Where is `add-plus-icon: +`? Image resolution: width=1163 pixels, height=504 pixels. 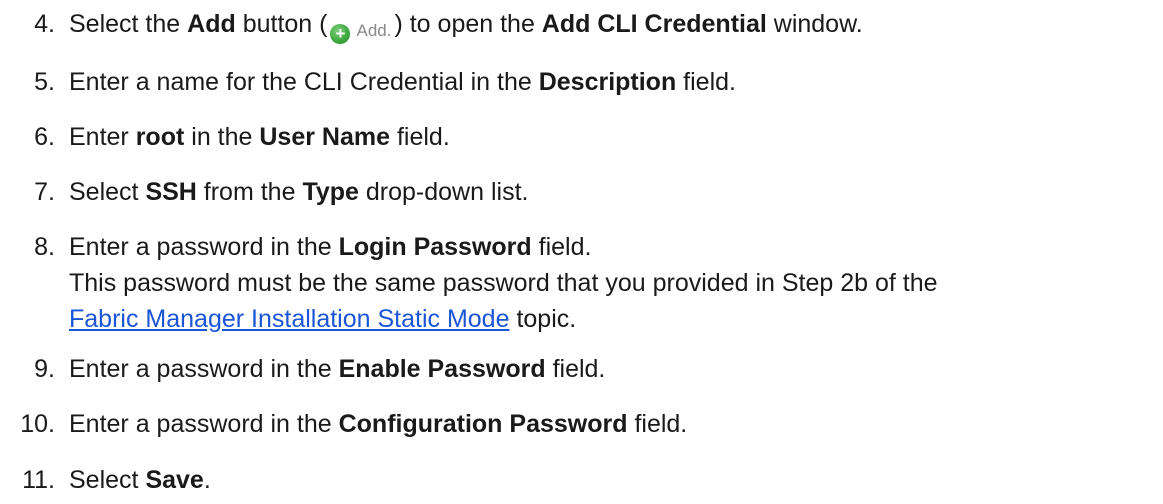 add-plus-icon: + is located at coordinates (340, 34).